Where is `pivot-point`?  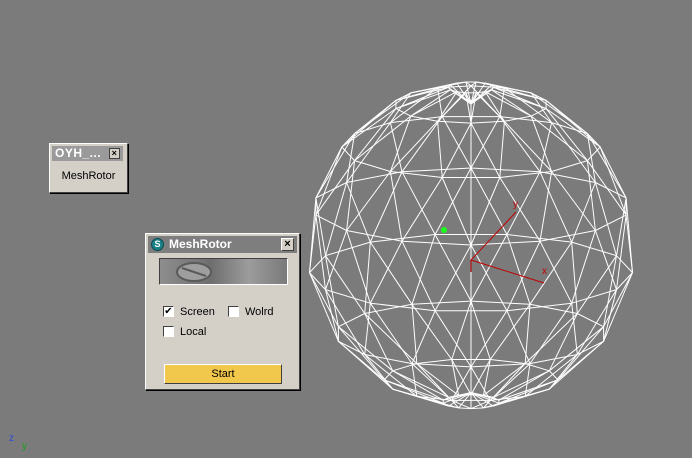 pivot-point is located at coordinates (444, 230).